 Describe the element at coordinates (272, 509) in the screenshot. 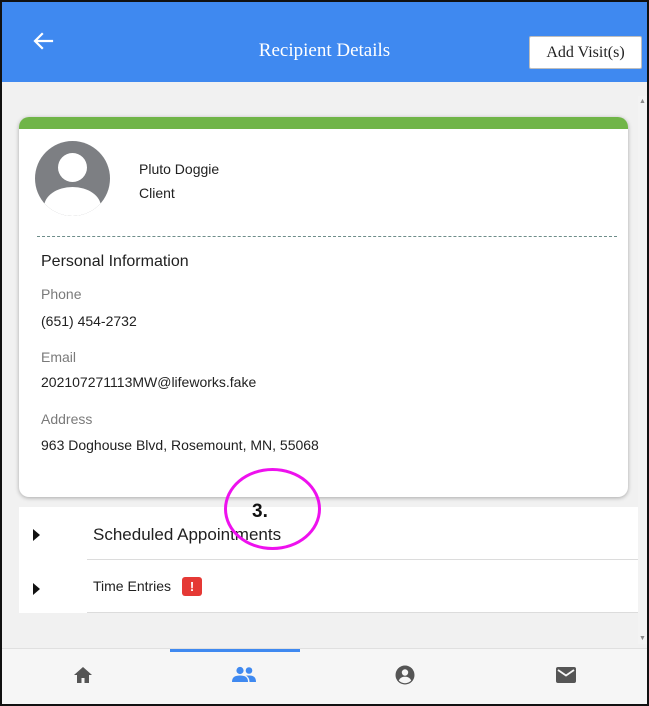

I see `annotation-circle` at that location.